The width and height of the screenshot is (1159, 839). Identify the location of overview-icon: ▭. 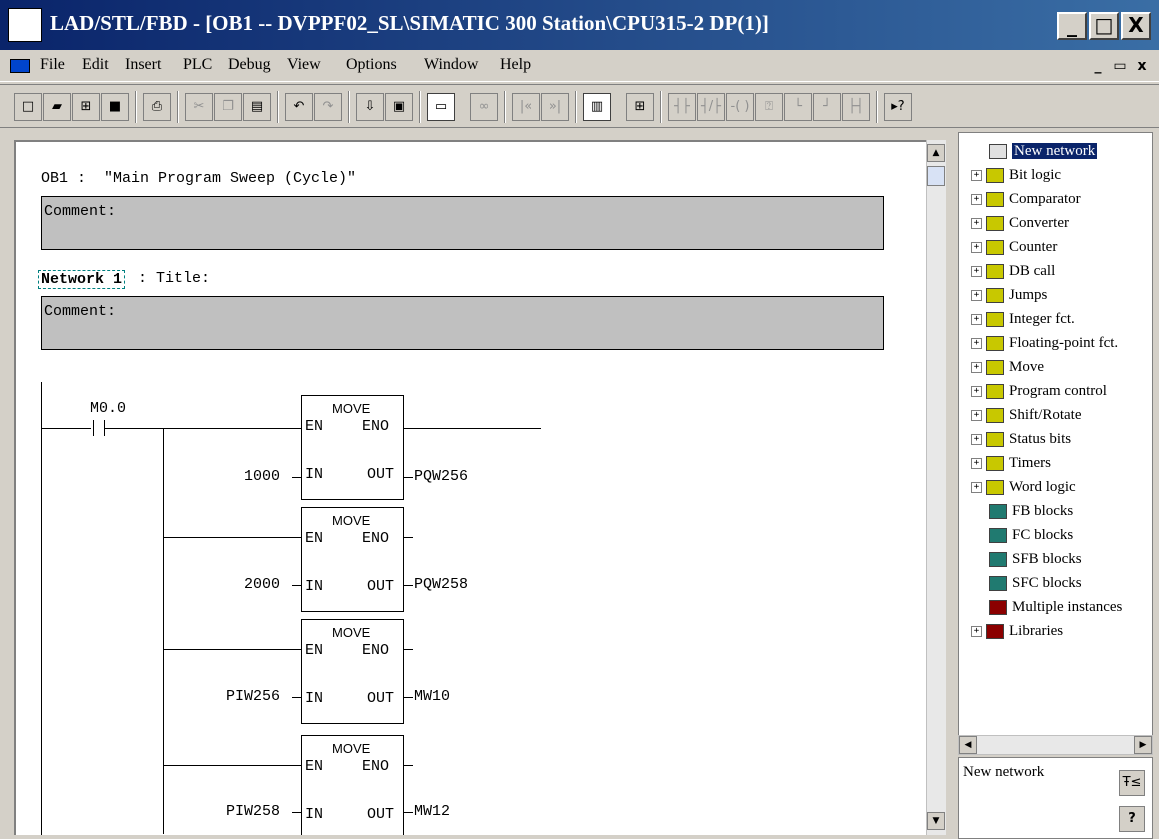
(441, 107).